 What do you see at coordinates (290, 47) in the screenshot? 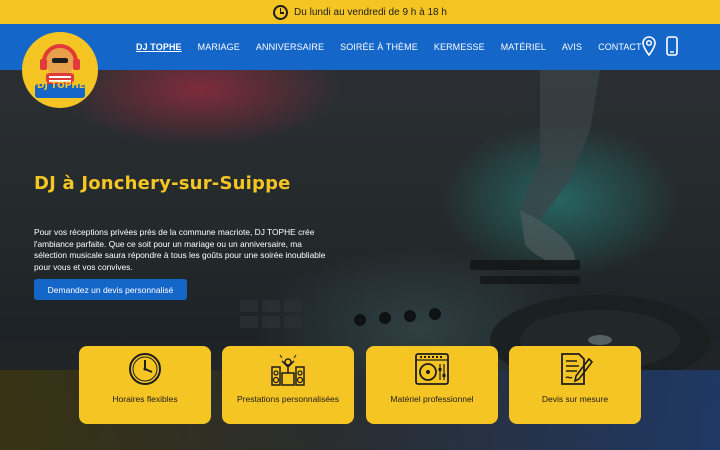
I see `nav-anniversaire: ANNIVERSAIRE` at bounding box center [290, 47].